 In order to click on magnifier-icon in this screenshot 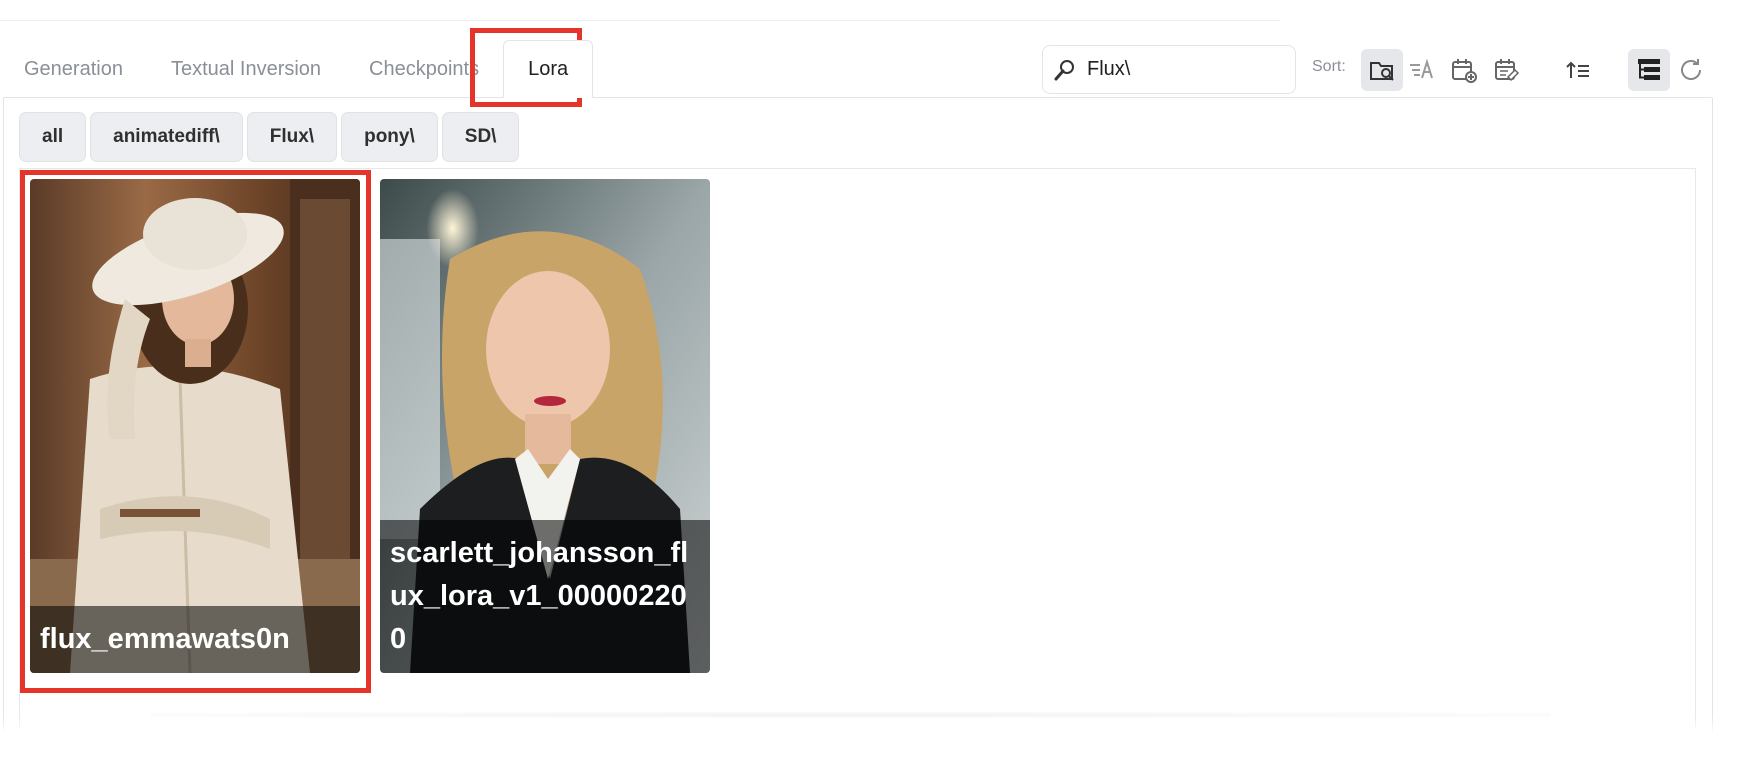, I will do `click(1064, 69)`.